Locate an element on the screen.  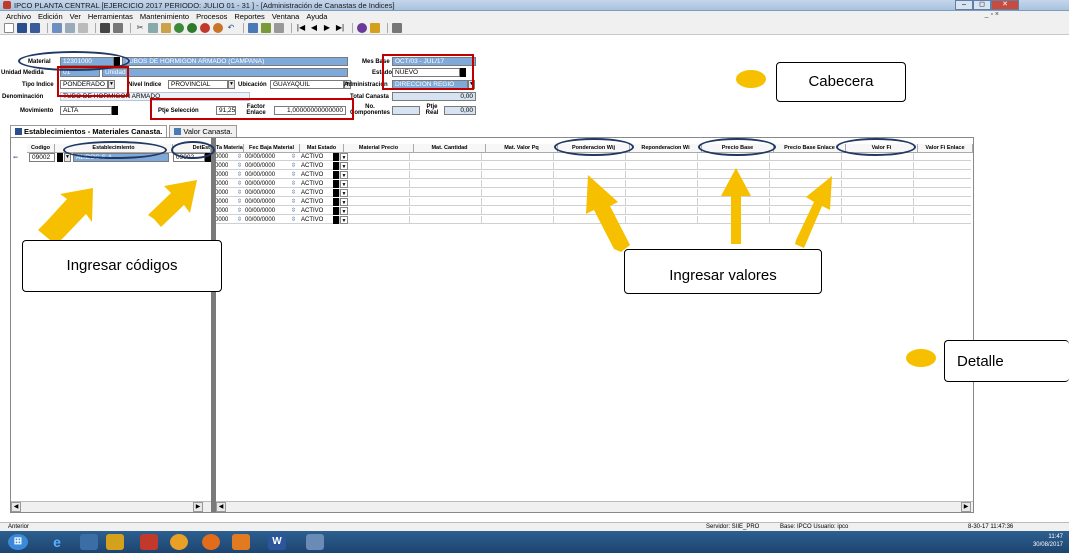
status-datetime: 8-30-17 11:47:36 is located at coordinates (991, 527).